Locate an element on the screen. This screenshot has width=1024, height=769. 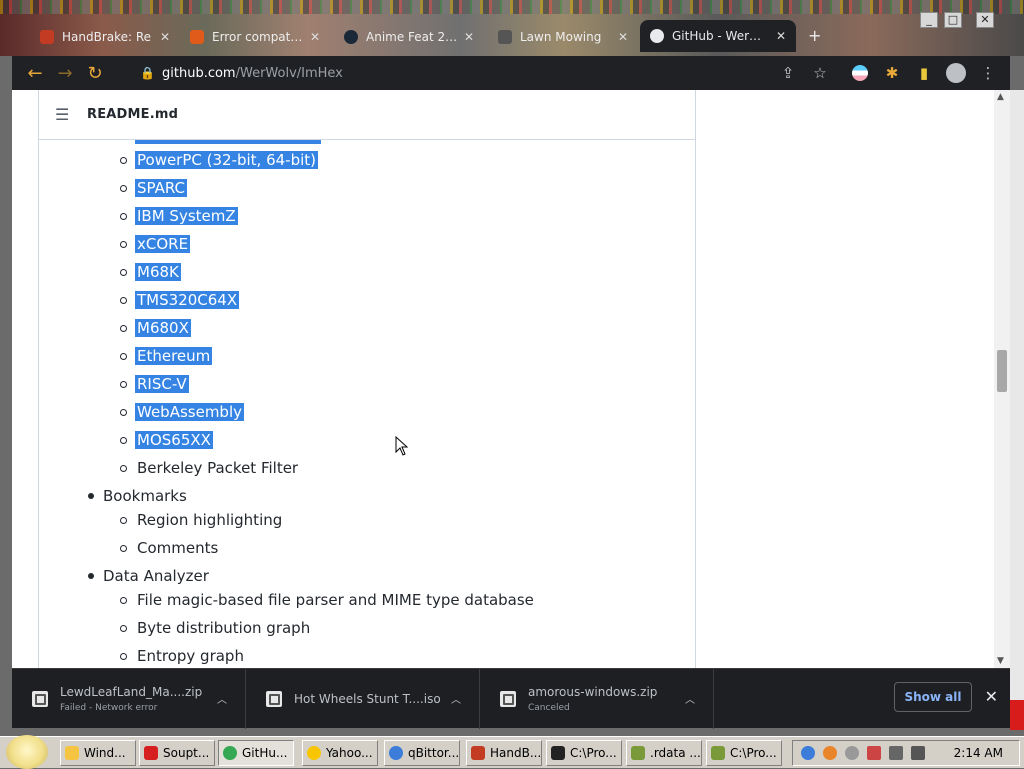
scroll-up-arrow-icon: ▲ is located at coordinates (1000, 97).